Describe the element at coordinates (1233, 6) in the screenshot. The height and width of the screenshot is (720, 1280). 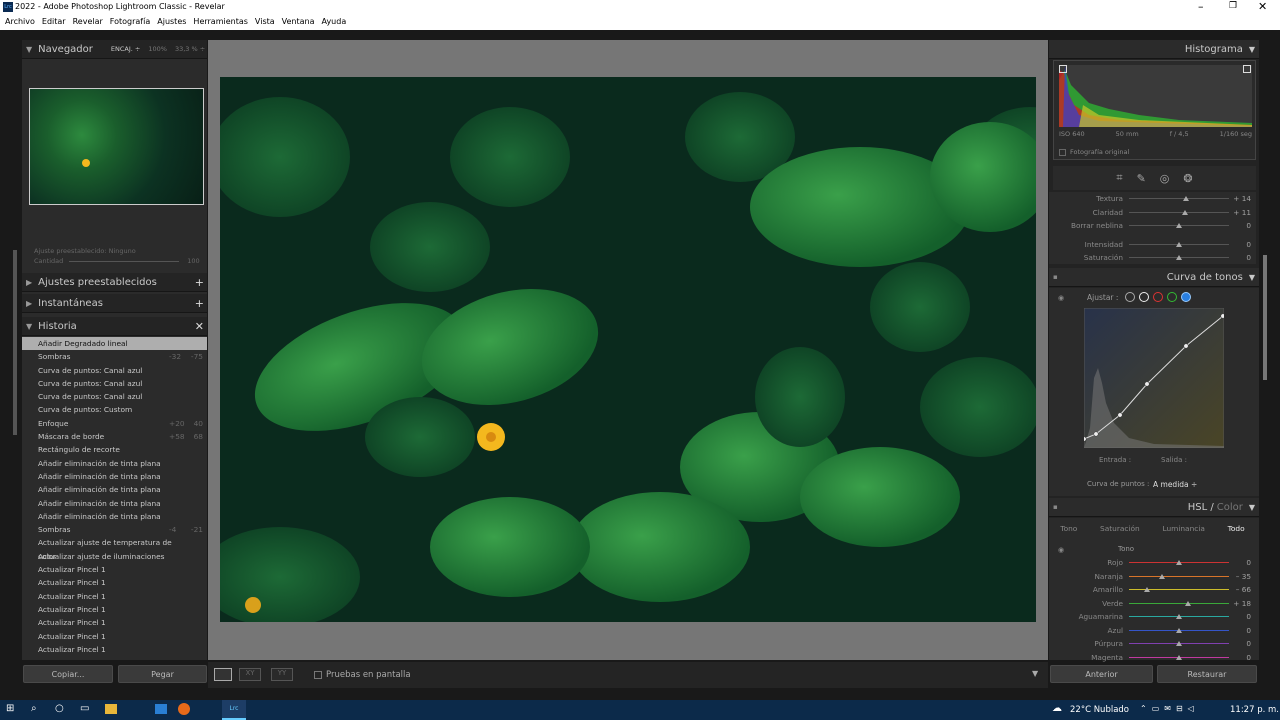
I see `maximize-icon: ❐` at that location.